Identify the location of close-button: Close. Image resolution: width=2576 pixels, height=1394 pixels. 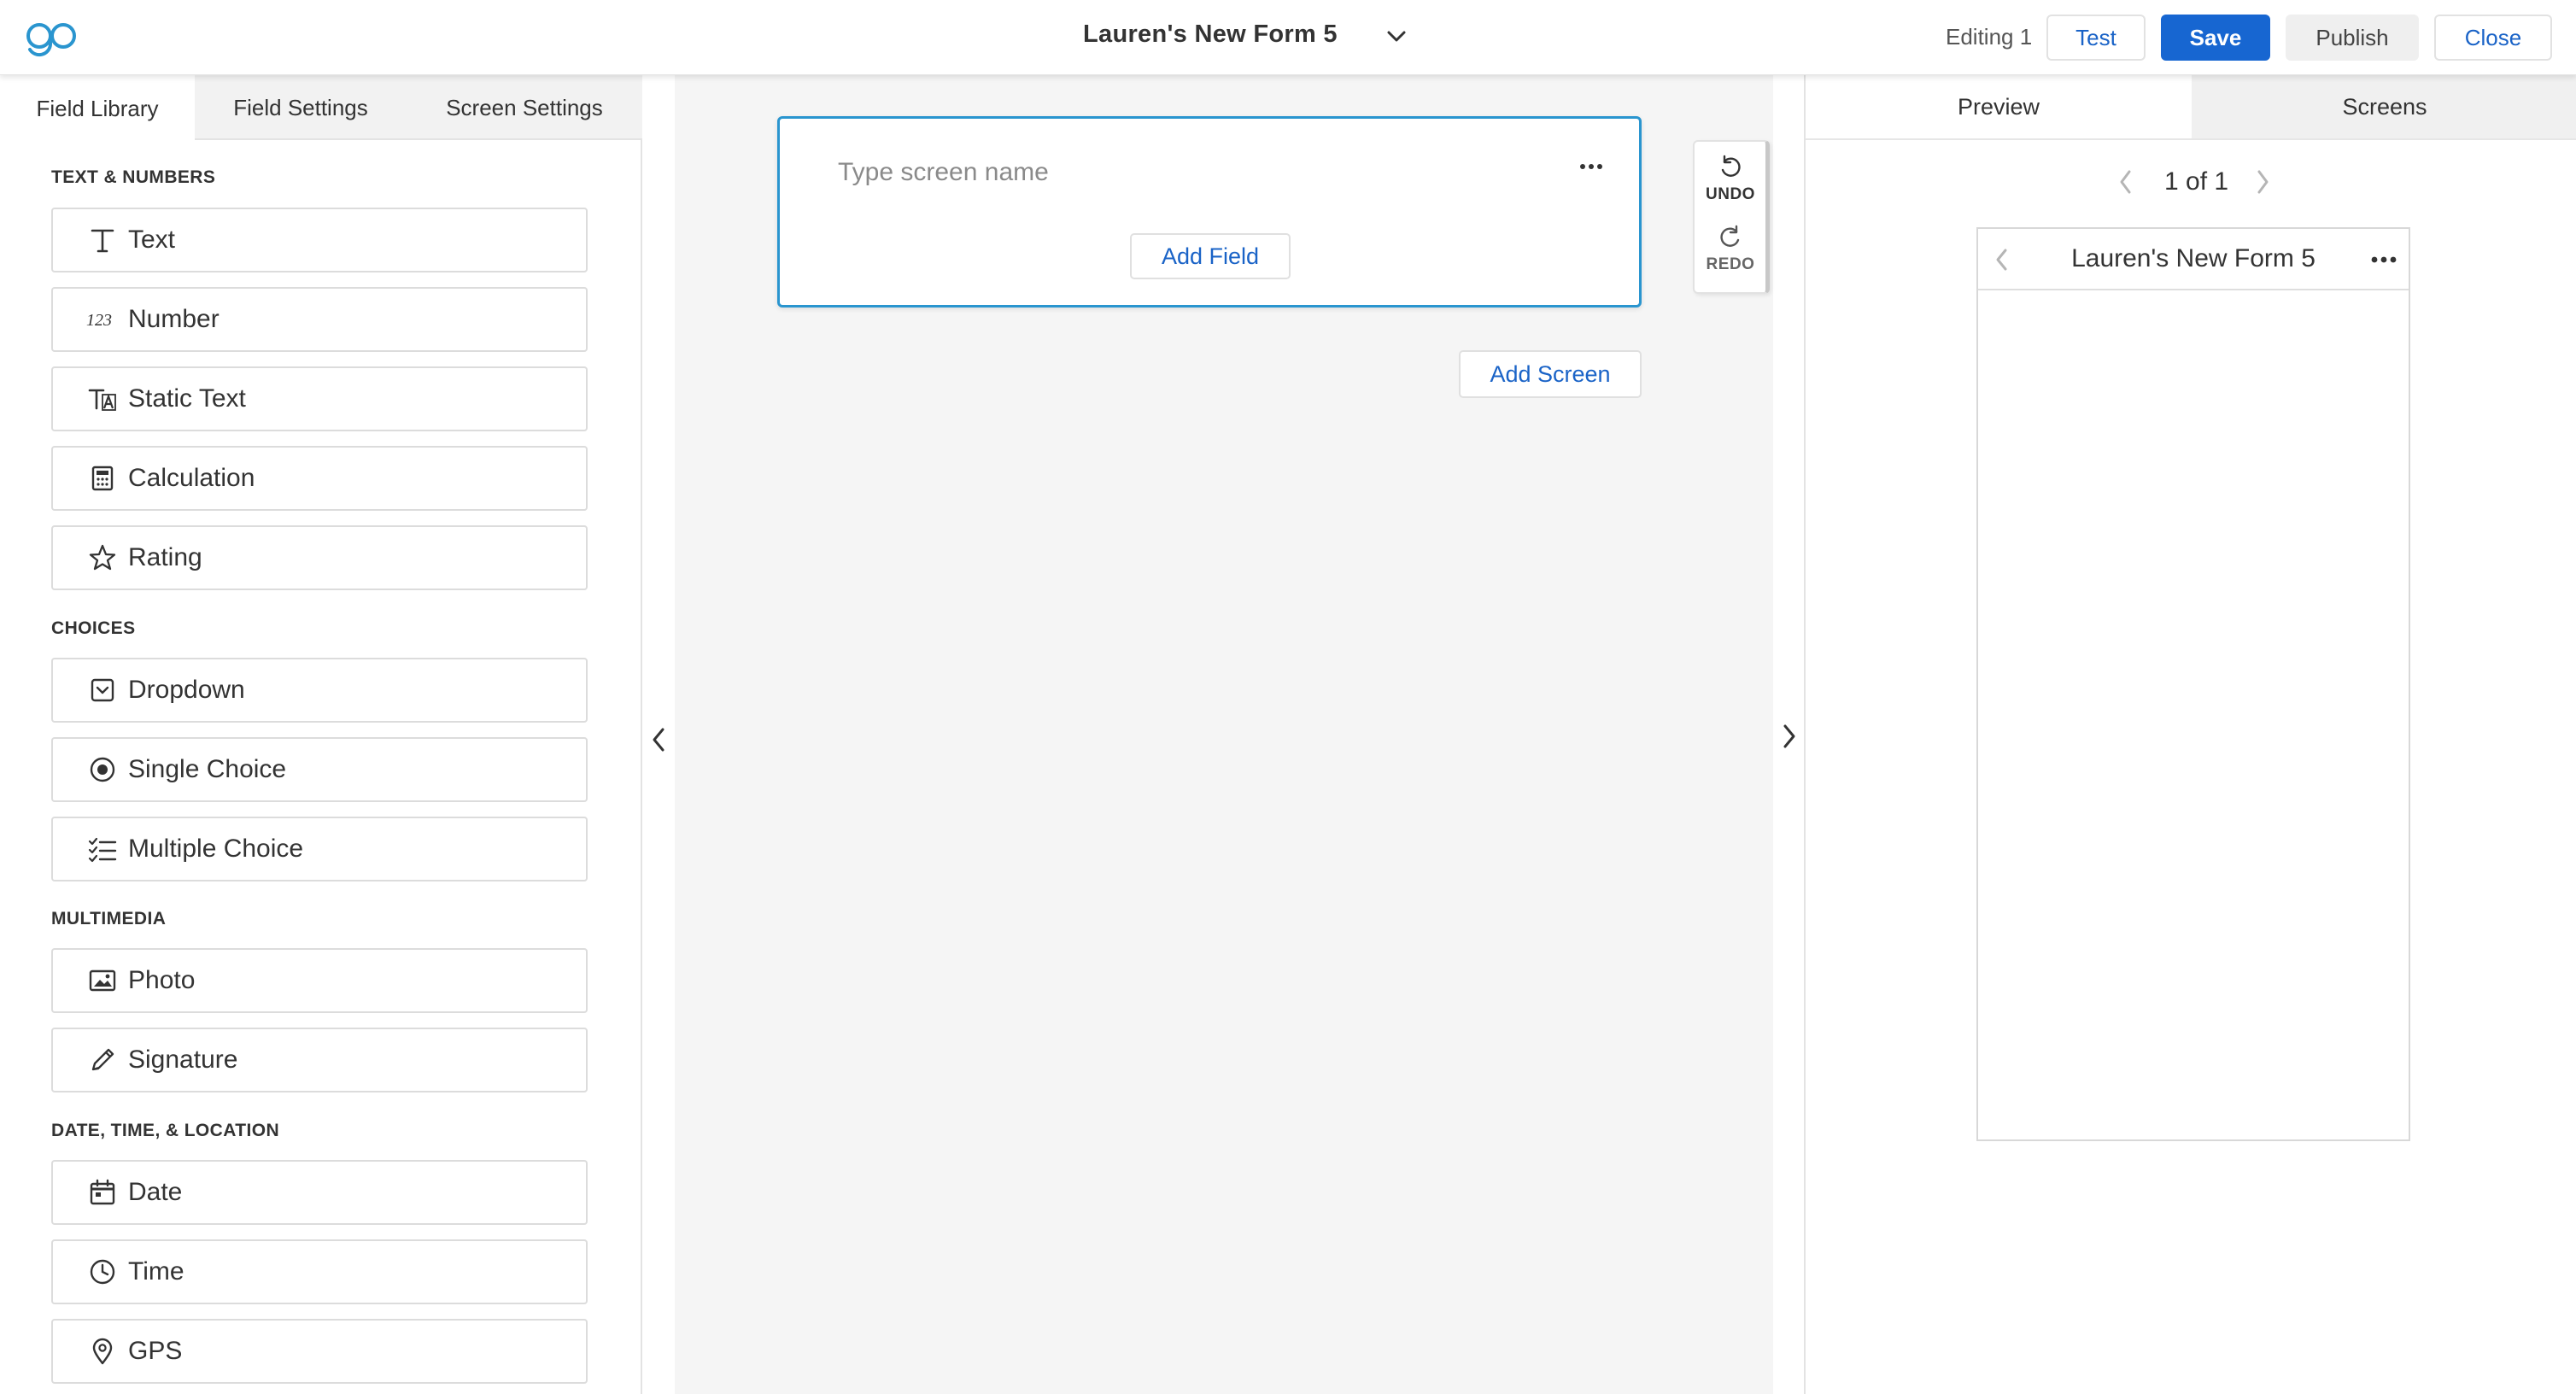
(2493, 38).